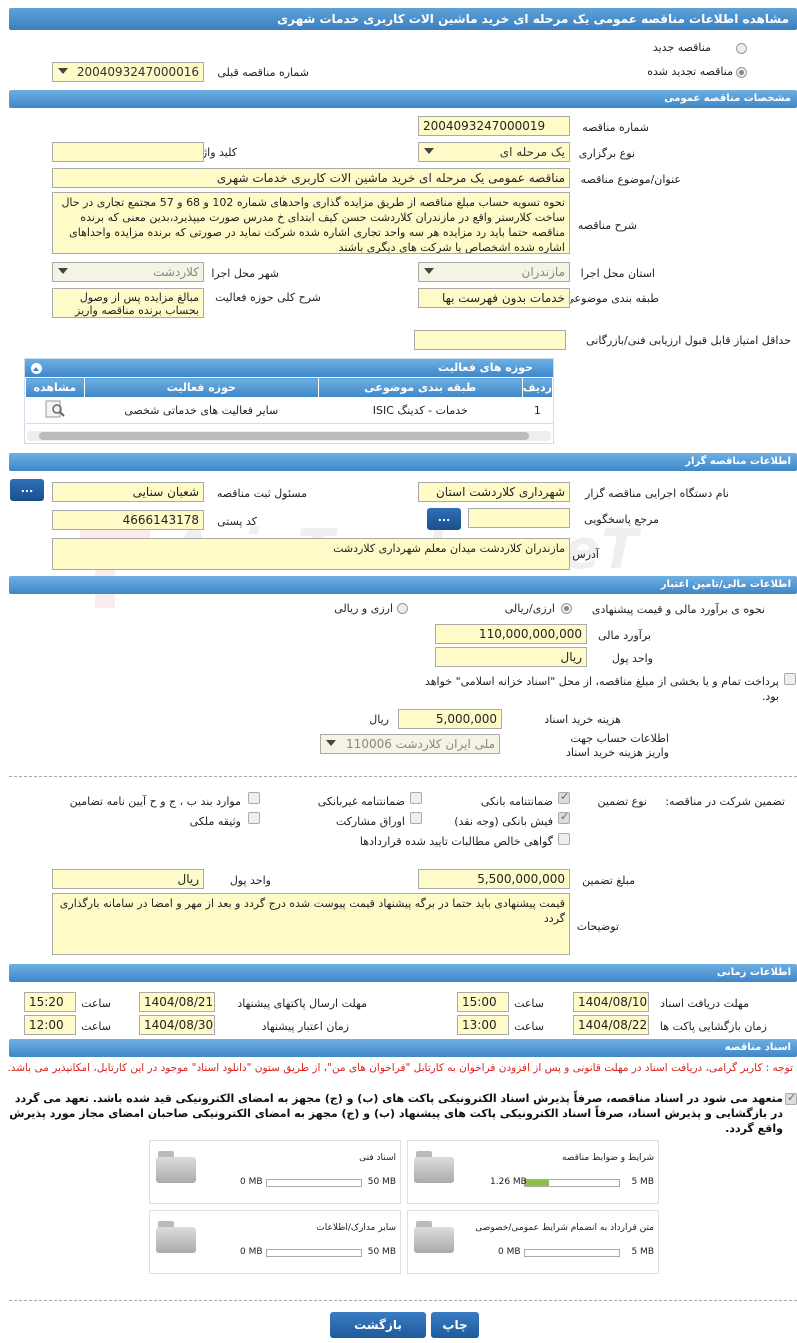 This screenshot has width=797, height=1343. I want to click on magnifier-view-icon, so click(55, 409).